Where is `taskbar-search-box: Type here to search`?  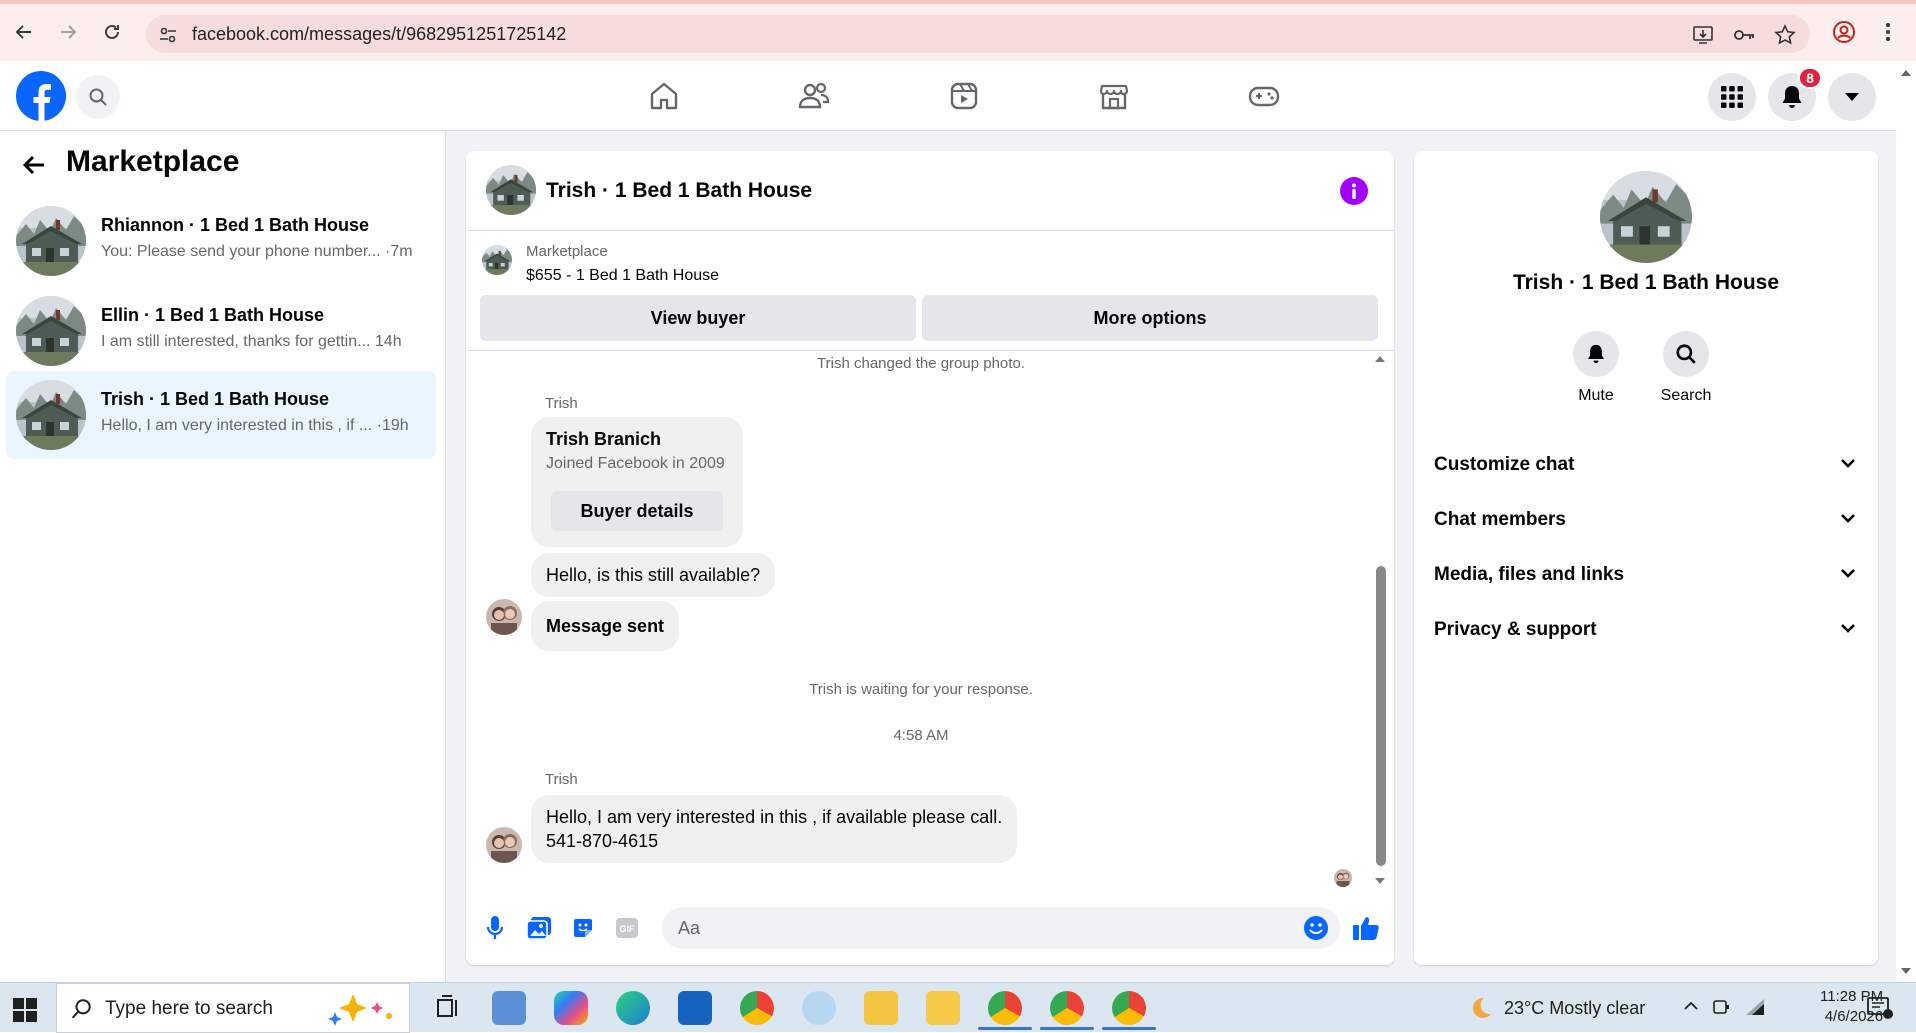 taskbar-search-box: Type here to search is located at coordinates (233, 1008).